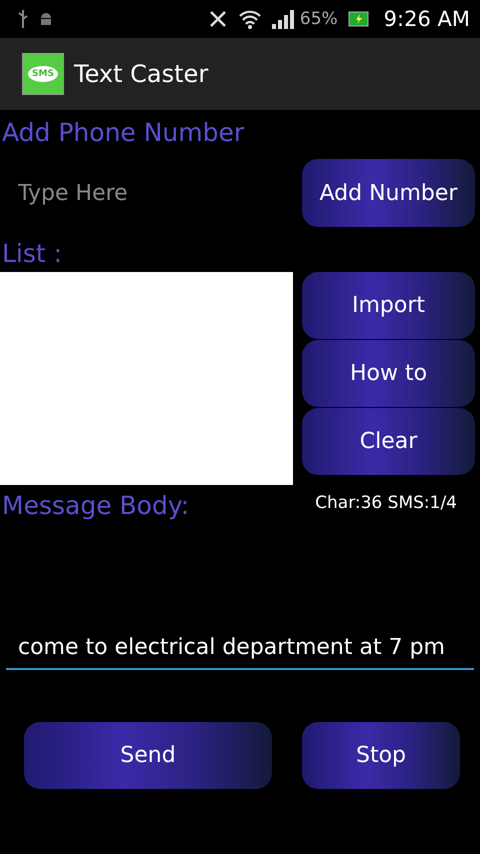 Image resolution: width=480 pixels, height=854 pixels. Describe the element at coordinates (218, 19) in the screenshot. I see `vibrate-off-icon` at that location.